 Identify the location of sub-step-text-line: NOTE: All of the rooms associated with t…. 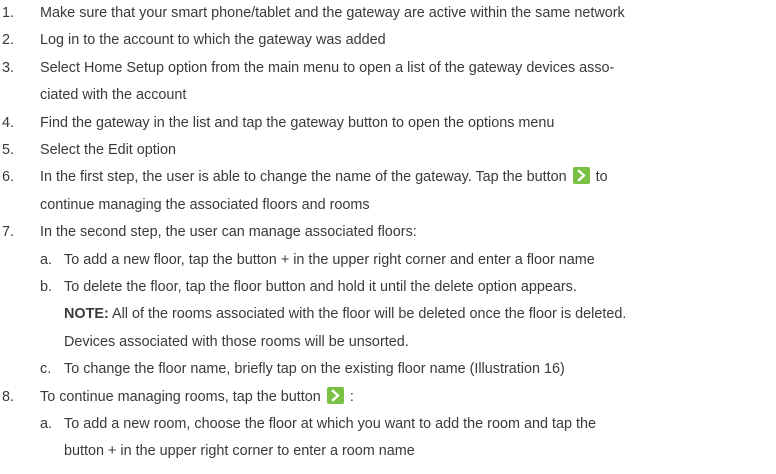
(418, 314).